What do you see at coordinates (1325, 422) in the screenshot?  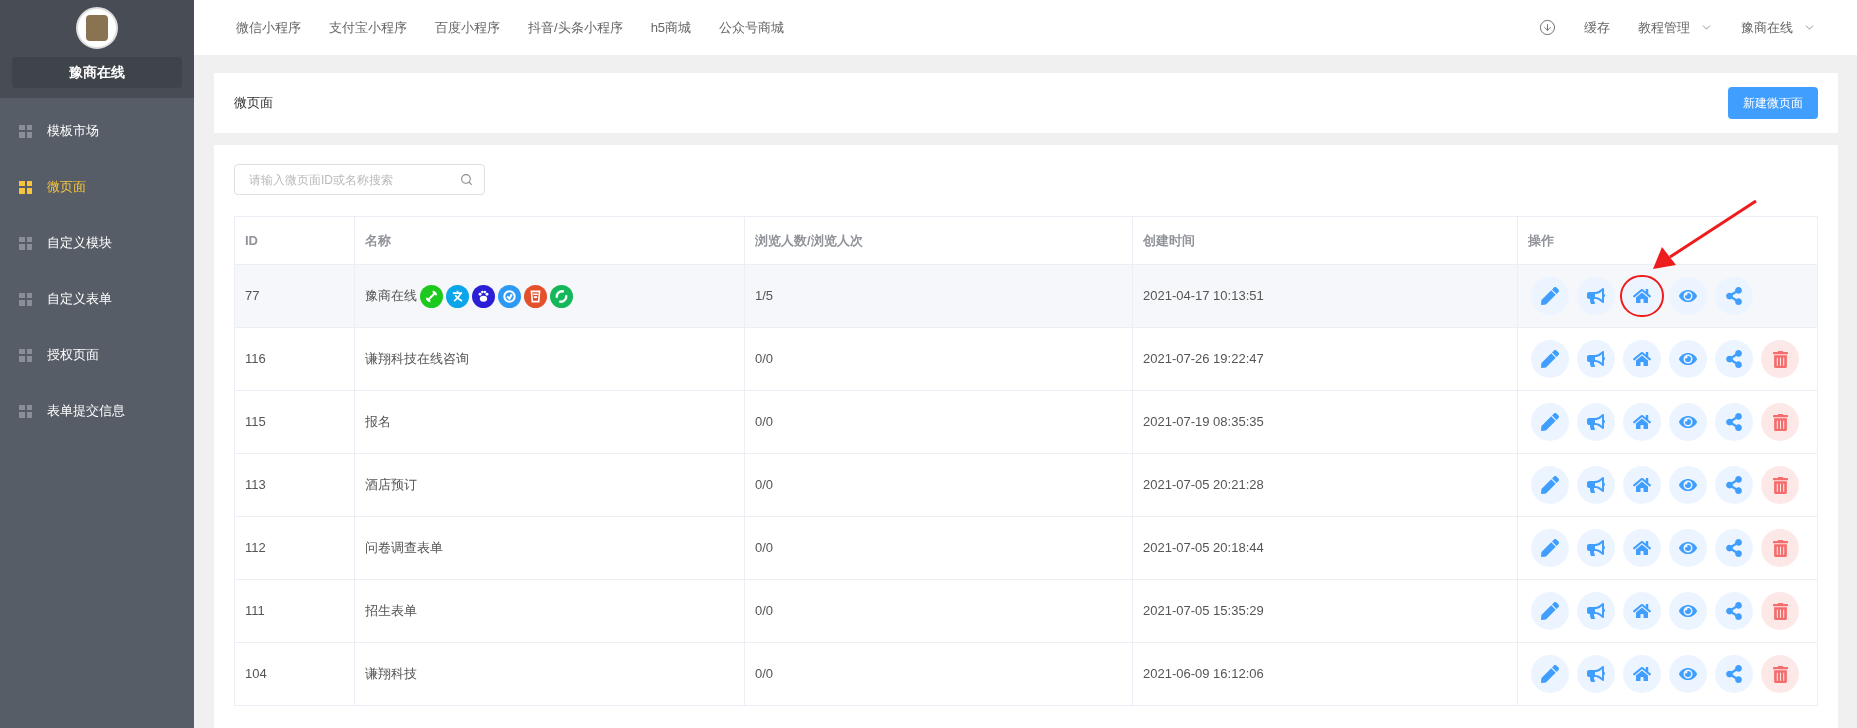 I see `table-cell: 2021-07-19 08:35:35` at bounding box center [1325, 422].